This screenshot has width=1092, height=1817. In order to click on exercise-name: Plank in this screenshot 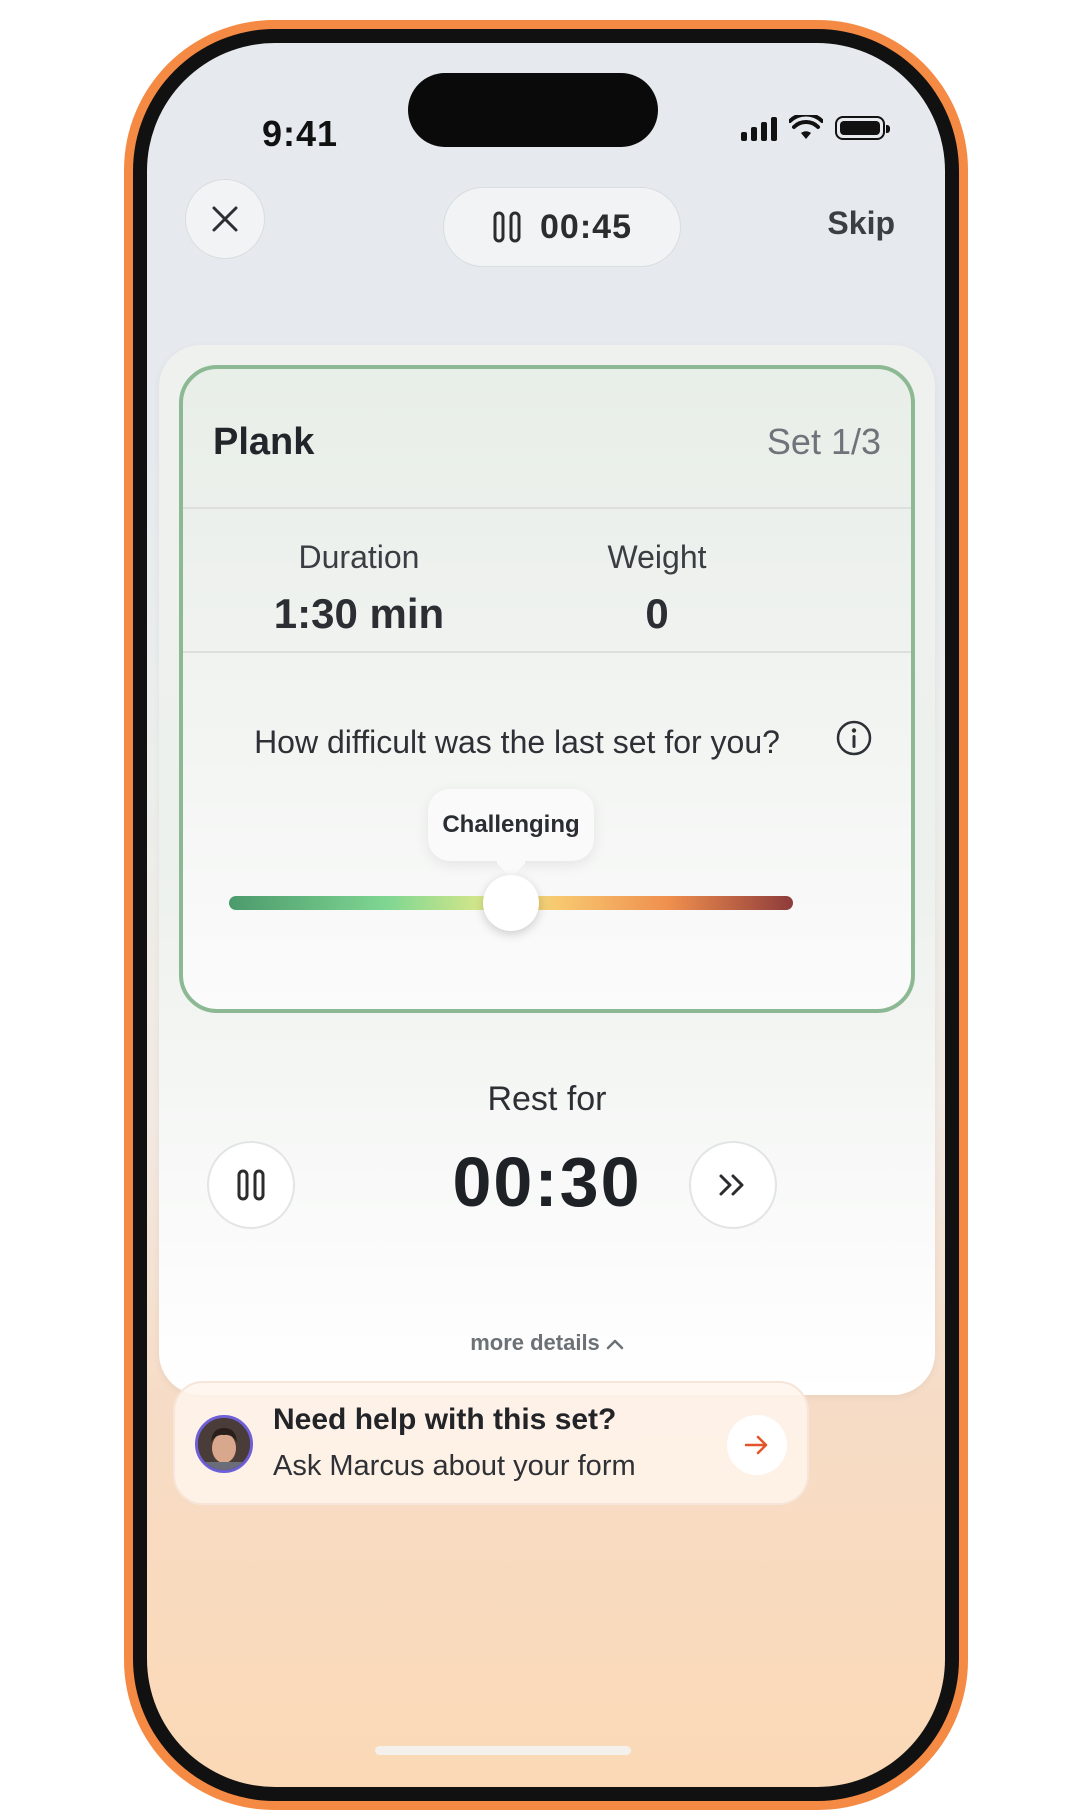, I will do `click(264, 442)`.